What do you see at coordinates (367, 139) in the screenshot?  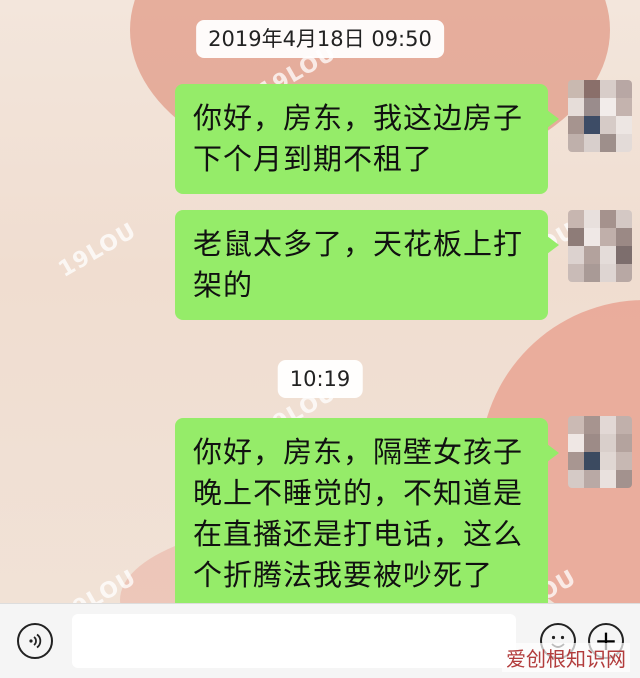 I see `message-bubble: 你好，房东，我这边房子下个月到期不租了` at bounding box center [367, 139].